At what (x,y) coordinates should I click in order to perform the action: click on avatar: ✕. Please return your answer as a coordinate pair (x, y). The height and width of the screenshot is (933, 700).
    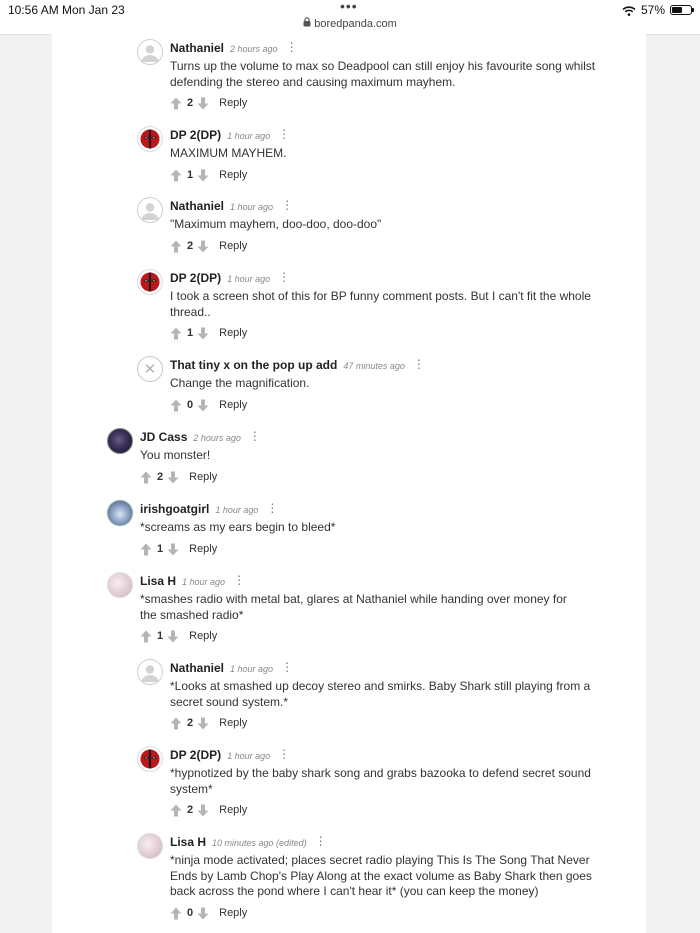
    Looking at the image, I should click on (150, 369).